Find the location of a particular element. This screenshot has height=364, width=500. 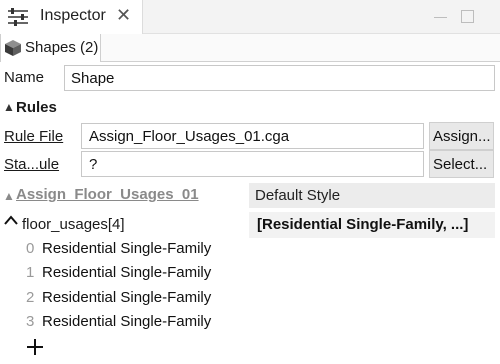

list-item: 3 Residential Single-Family is located at coordinates (130, 325).